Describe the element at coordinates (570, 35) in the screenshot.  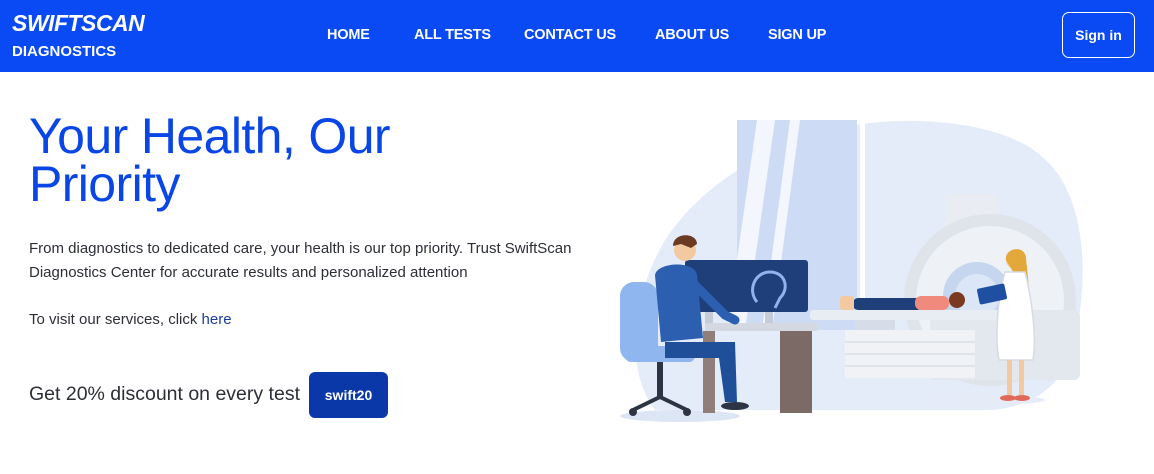
I see `nav-contact-us: CONTACT US` at that location.